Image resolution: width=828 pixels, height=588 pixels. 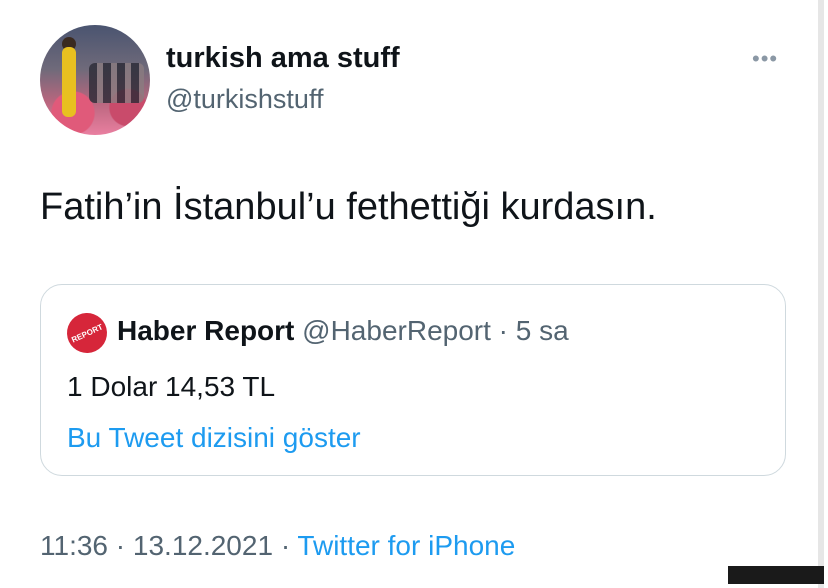 What do you see at coordinates (205, 330) in the screenshot?
I see `quoted-author-name: Haber Report` at bounding box center [205, 330].